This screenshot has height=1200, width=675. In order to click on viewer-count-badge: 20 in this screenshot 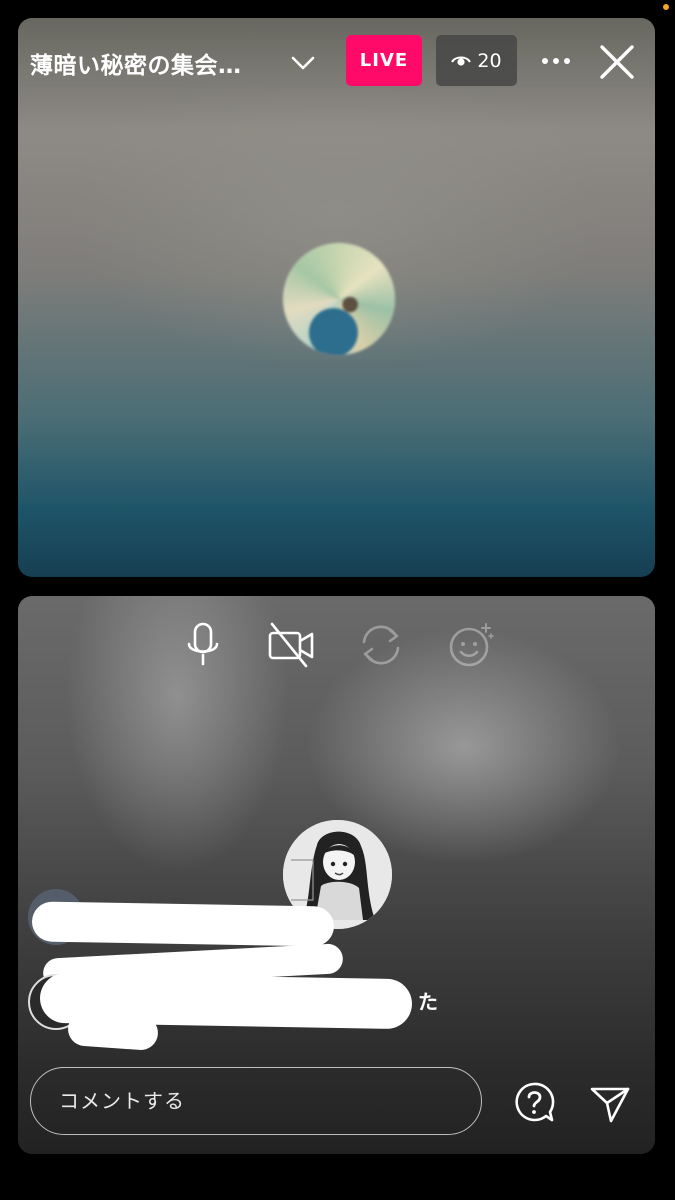, I will do `click(476, 60)`.